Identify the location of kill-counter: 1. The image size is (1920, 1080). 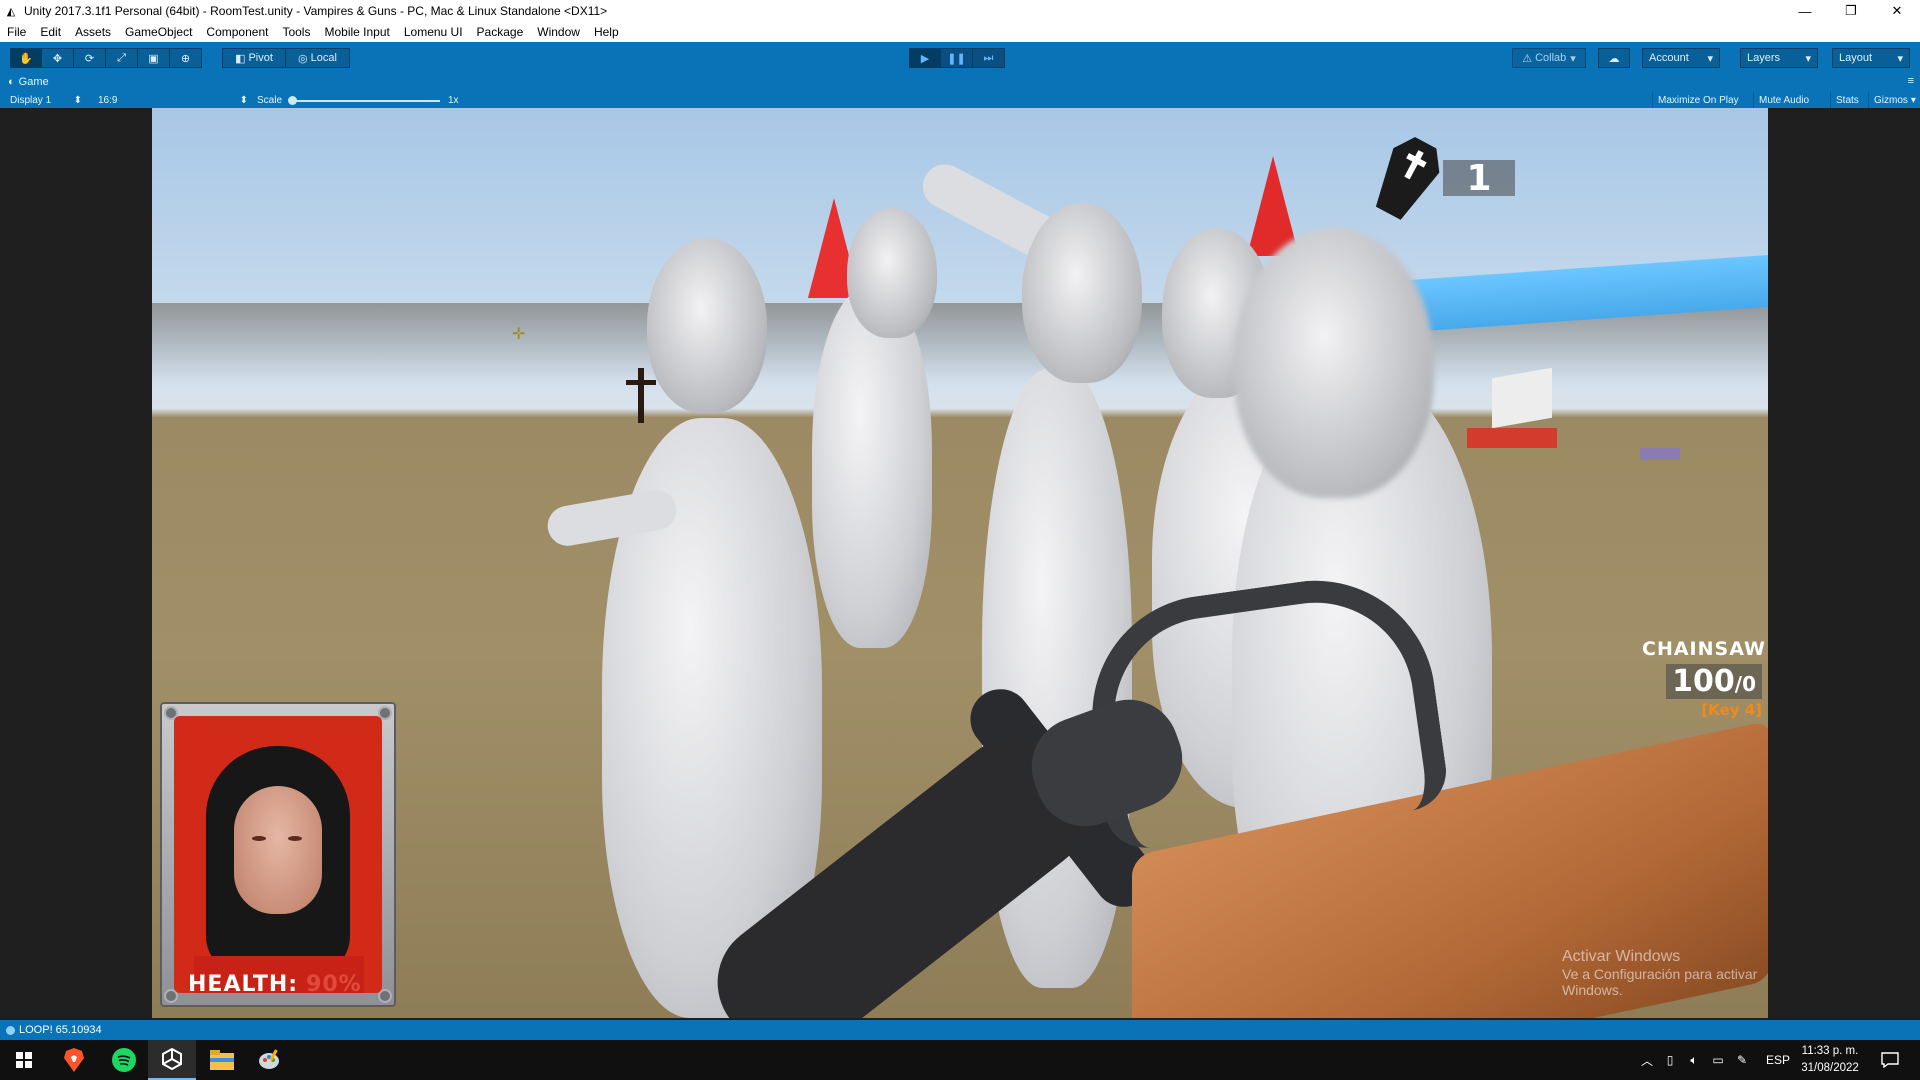
(1445, 178).